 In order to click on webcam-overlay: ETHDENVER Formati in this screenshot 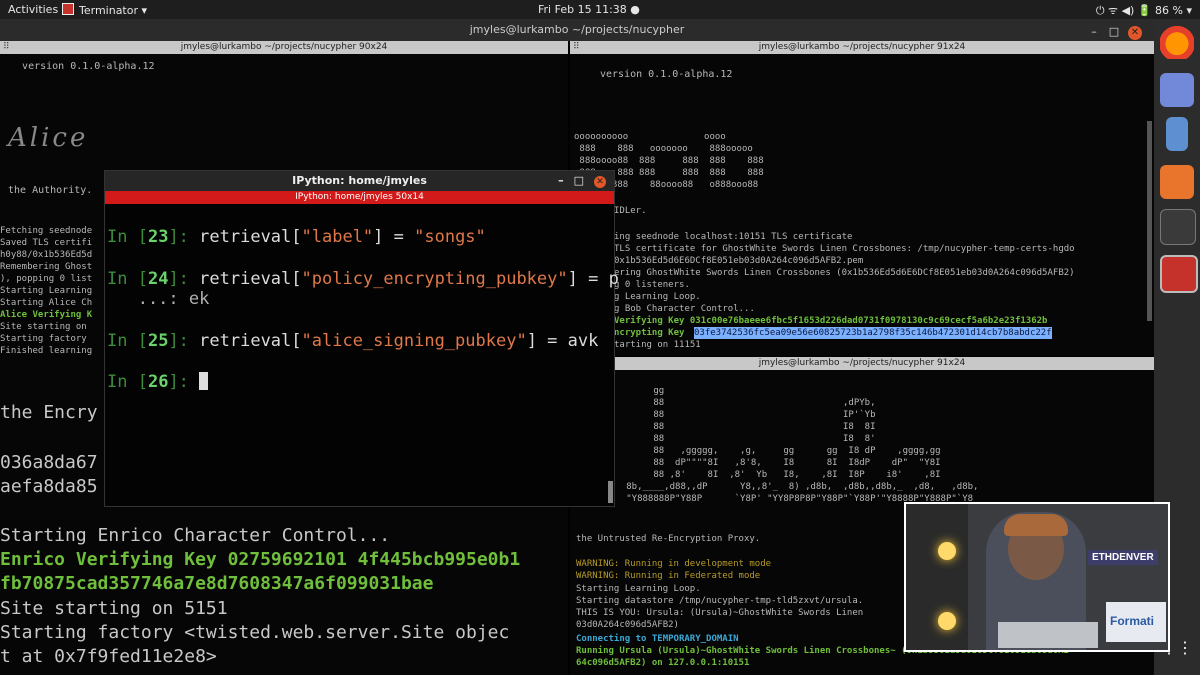, I will do `click(1037, 577)`.